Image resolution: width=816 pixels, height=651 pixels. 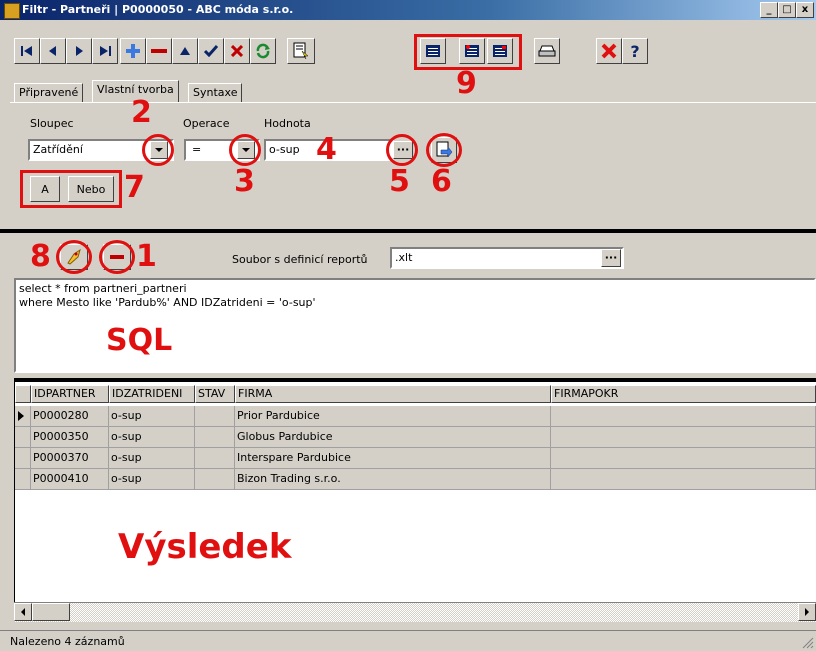 I want to click on horizontal-scrollbar, so click(x=415, y=612).